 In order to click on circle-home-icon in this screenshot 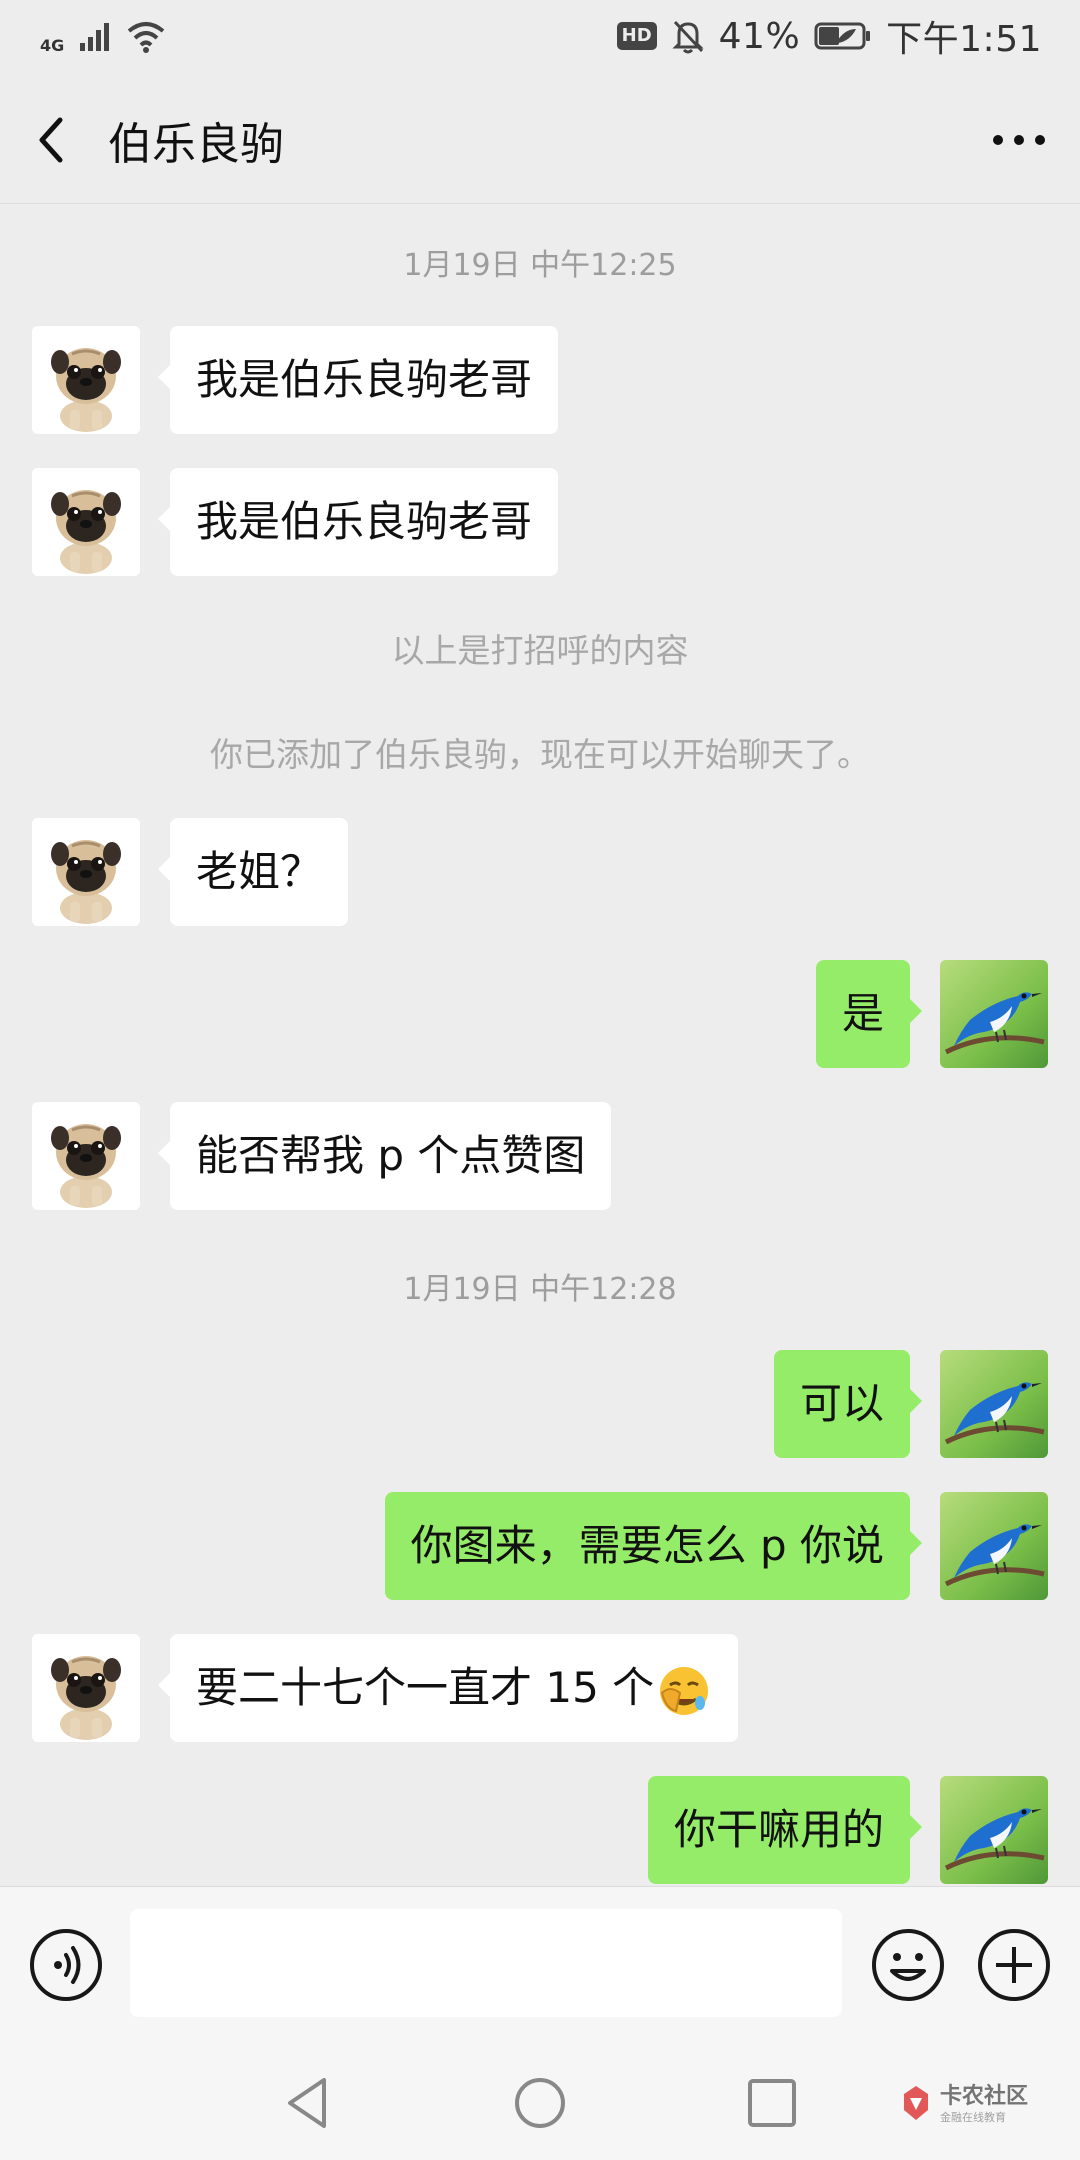, I will do `click(540, 2103)`.